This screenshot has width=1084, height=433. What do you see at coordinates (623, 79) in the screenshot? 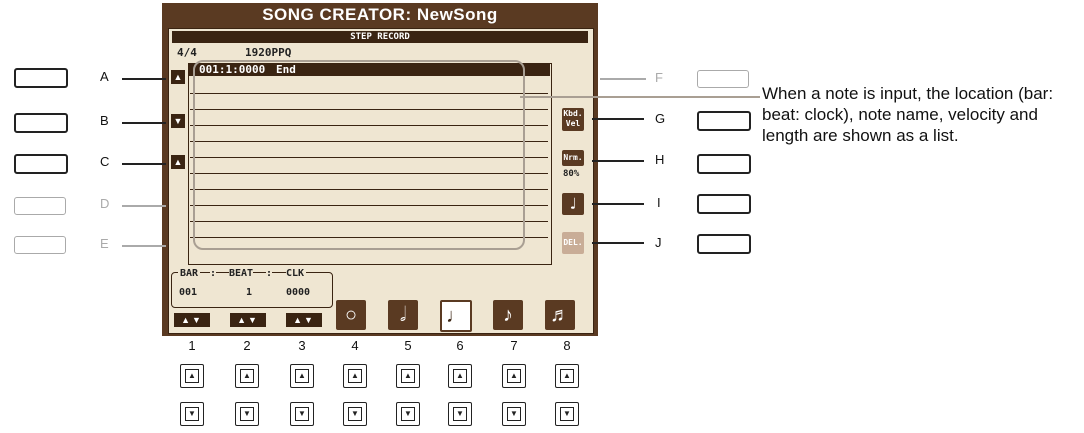
I see `leader-line-f` at bounding box center [623, 79].